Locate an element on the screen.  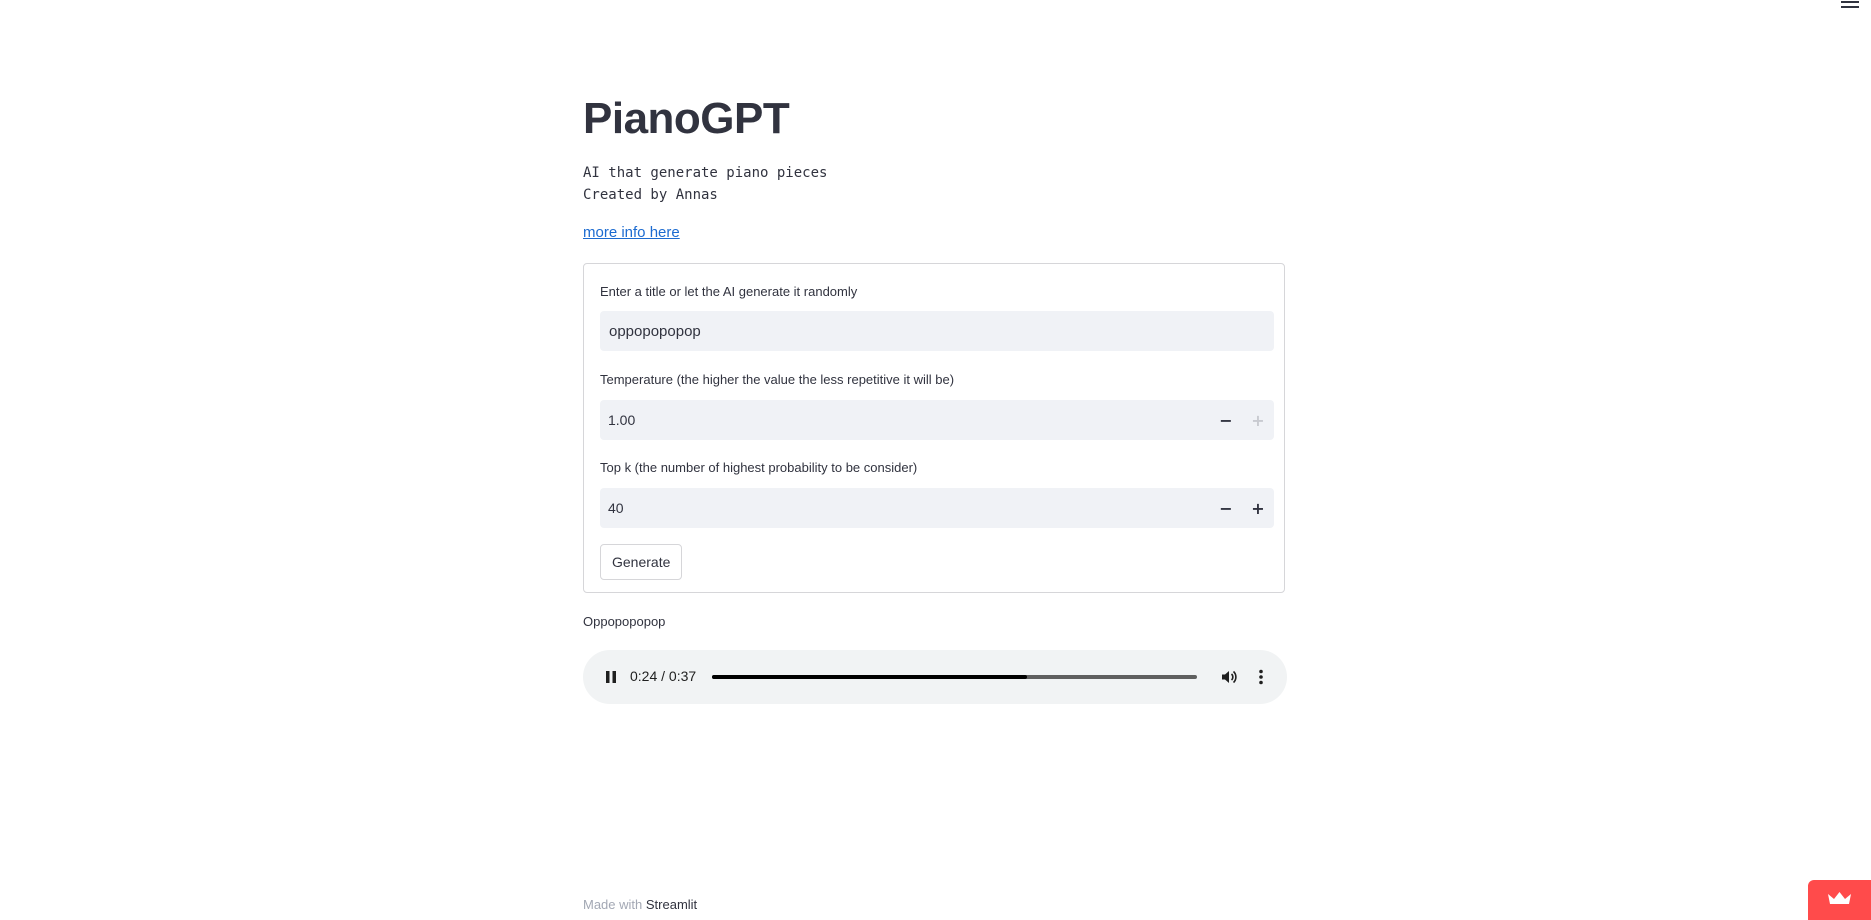
page-title: PianoGPT is located at coordinates (686, 118).